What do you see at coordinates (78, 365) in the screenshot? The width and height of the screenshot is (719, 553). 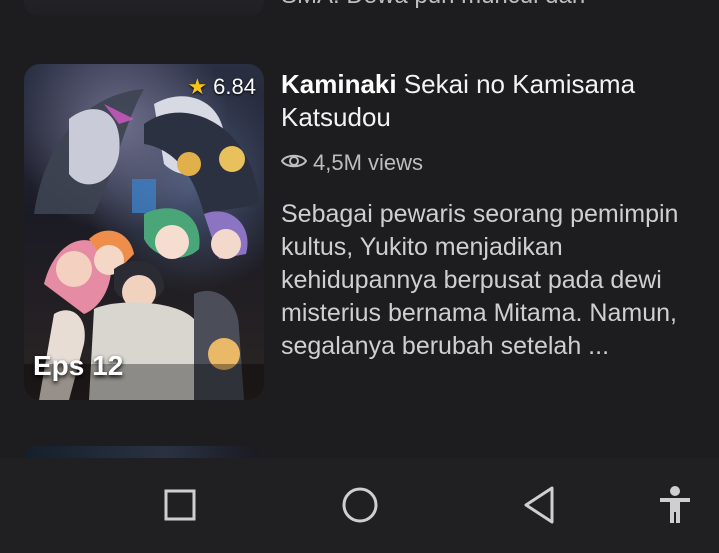 I see `episode-badge: Eps 12` at bounding box center [78, 365].